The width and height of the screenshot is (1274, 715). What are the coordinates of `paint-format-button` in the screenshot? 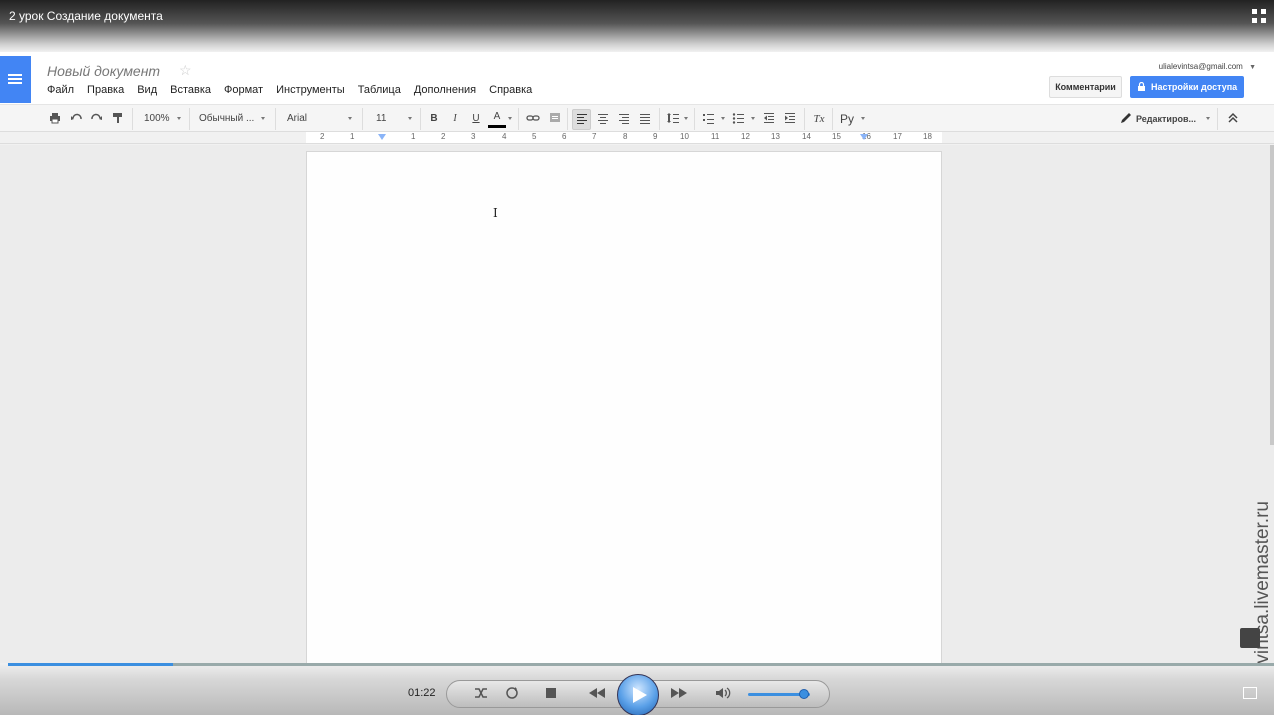 It's located at (118, 119).